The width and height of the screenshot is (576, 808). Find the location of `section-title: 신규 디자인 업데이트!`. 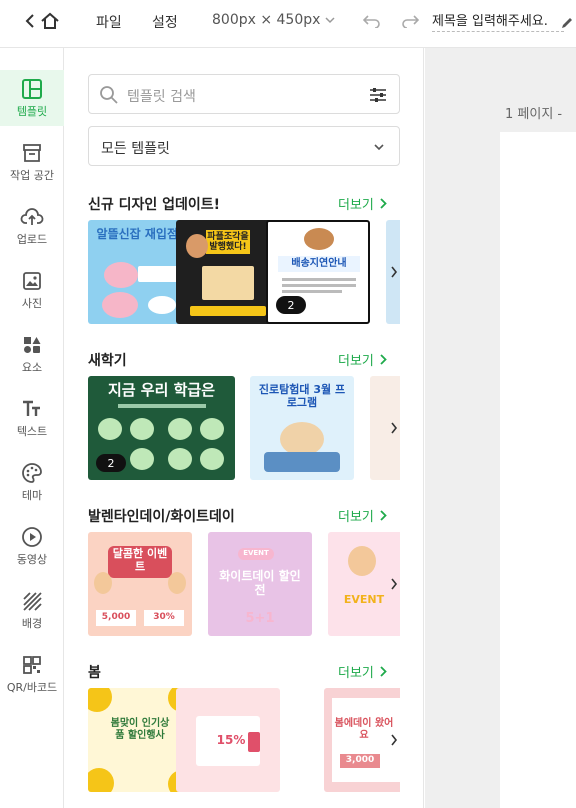

section-title: 신규 디자인 업데이트! is located at coordinates (154, 205).